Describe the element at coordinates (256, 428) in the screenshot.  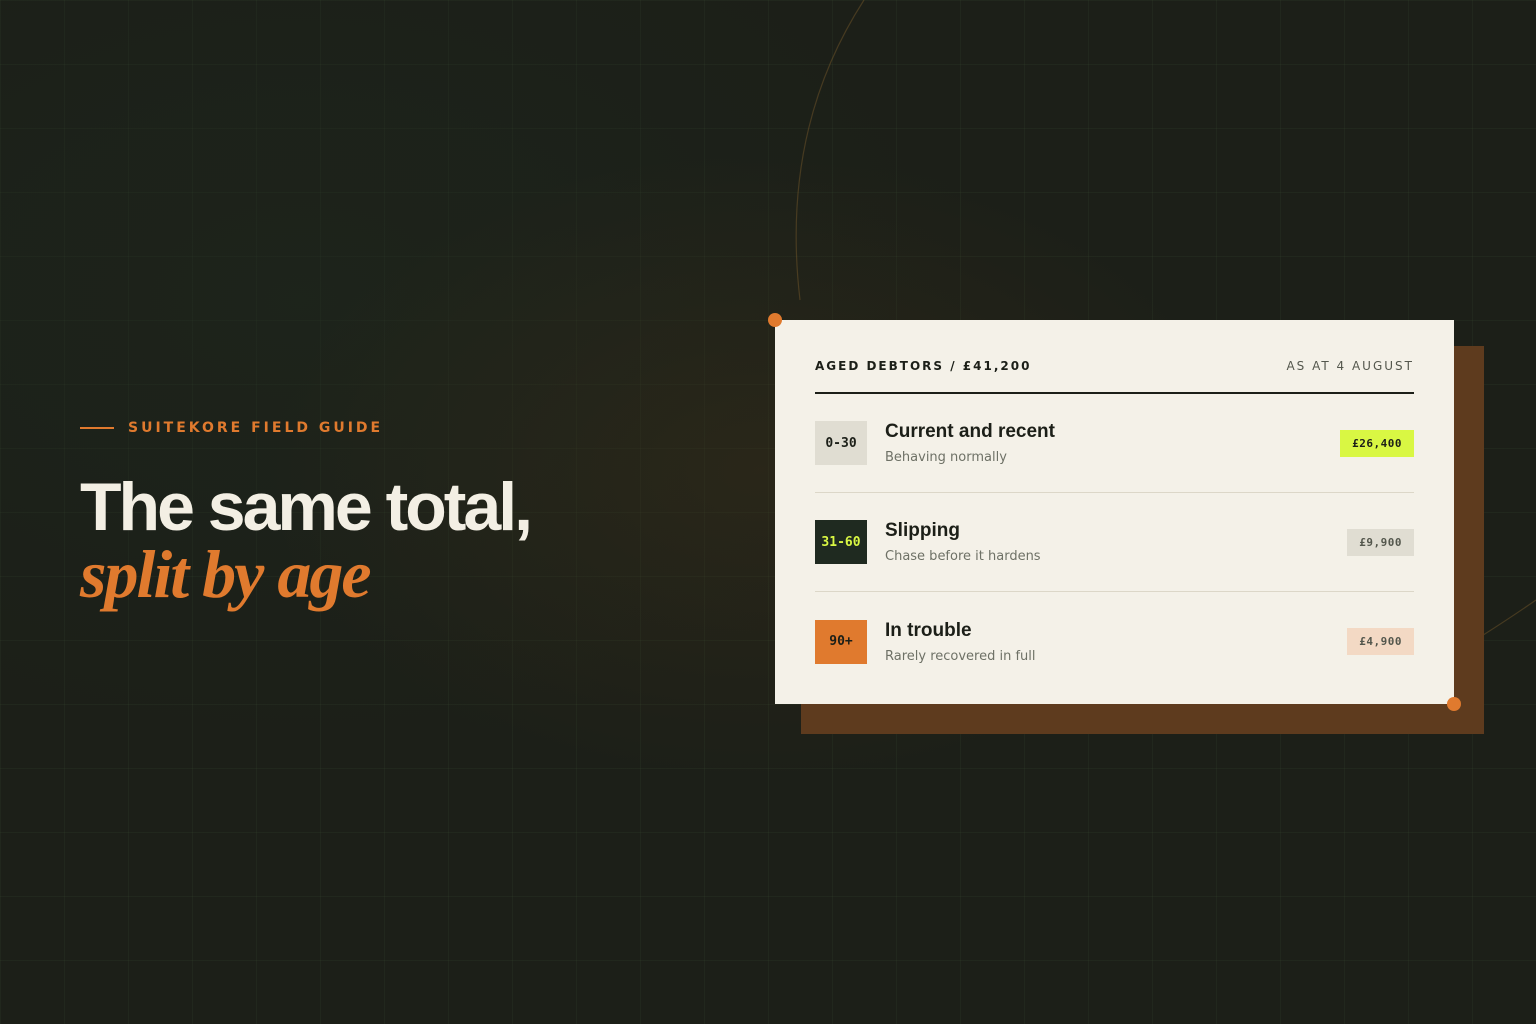
I see `eyebrow-text: SUITEKORE FIELD GUIDE` at that location.